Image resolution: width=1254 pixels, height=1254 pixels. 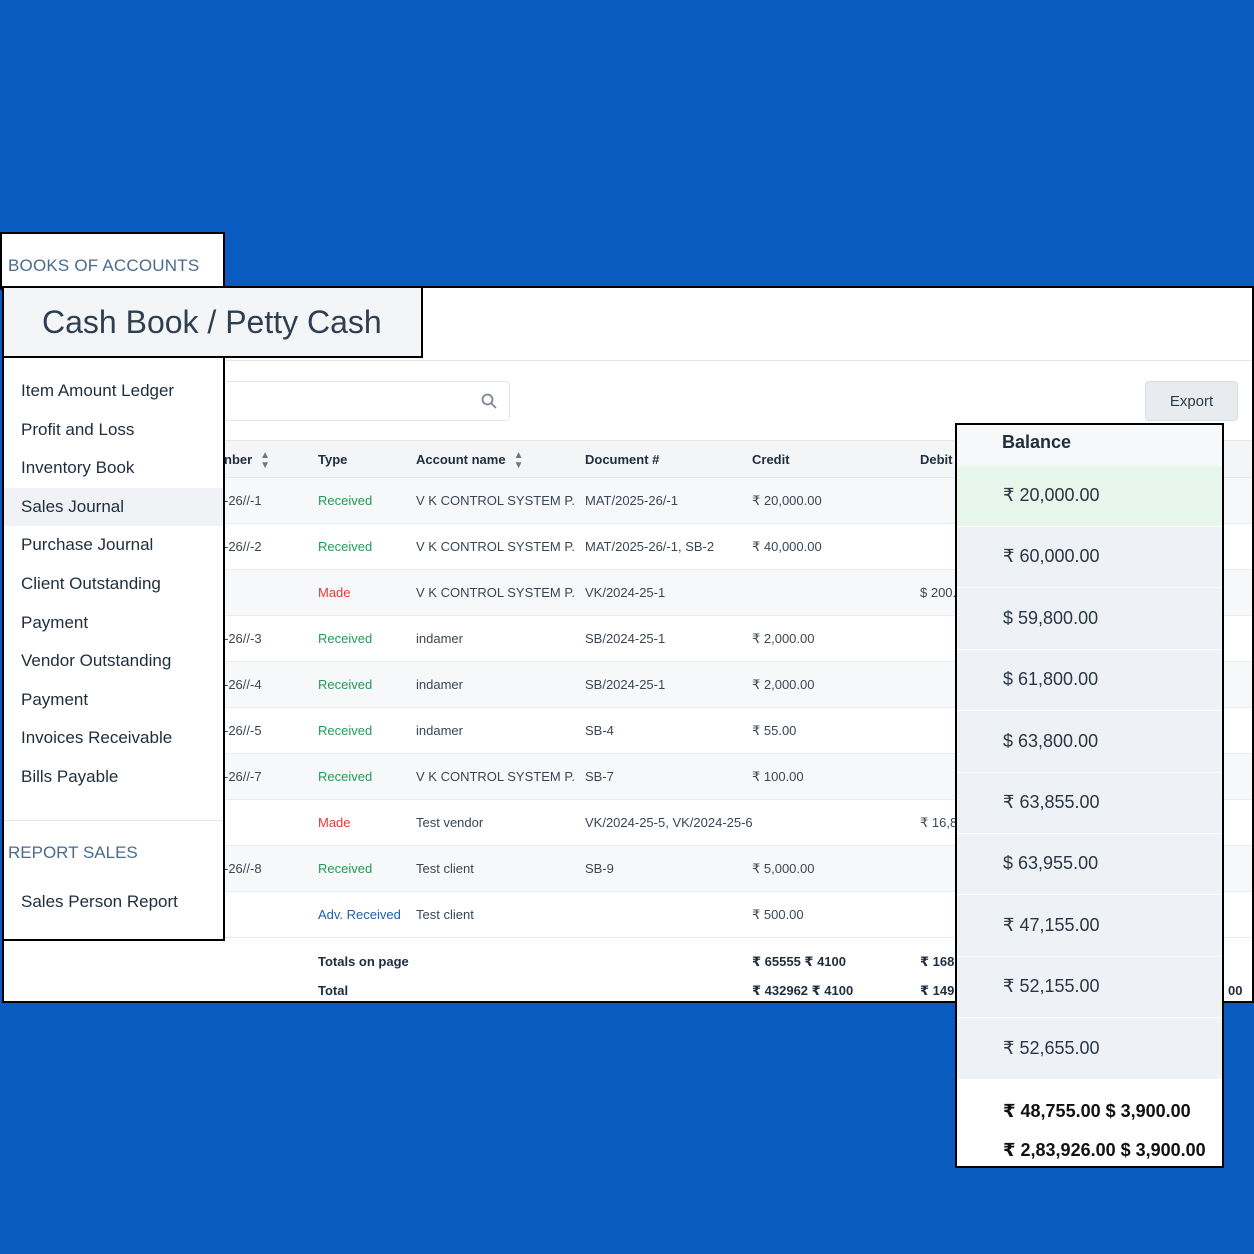 I want to click on cell-document: SB/2024-25-1, so click(x=625, y=638).